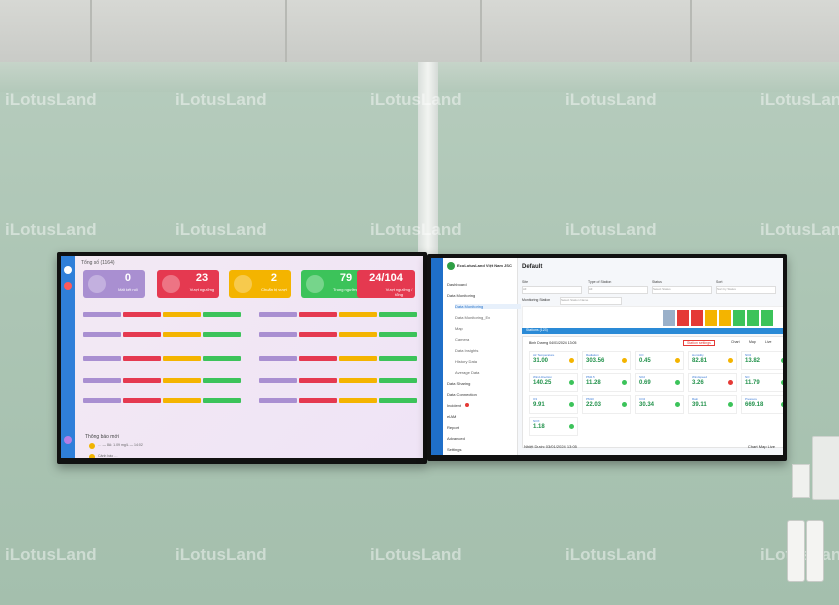  Describe the element at coordinates (553, 360) in the screenshot. I see `measurement-tile: Air Temperature 31.00` at that location.